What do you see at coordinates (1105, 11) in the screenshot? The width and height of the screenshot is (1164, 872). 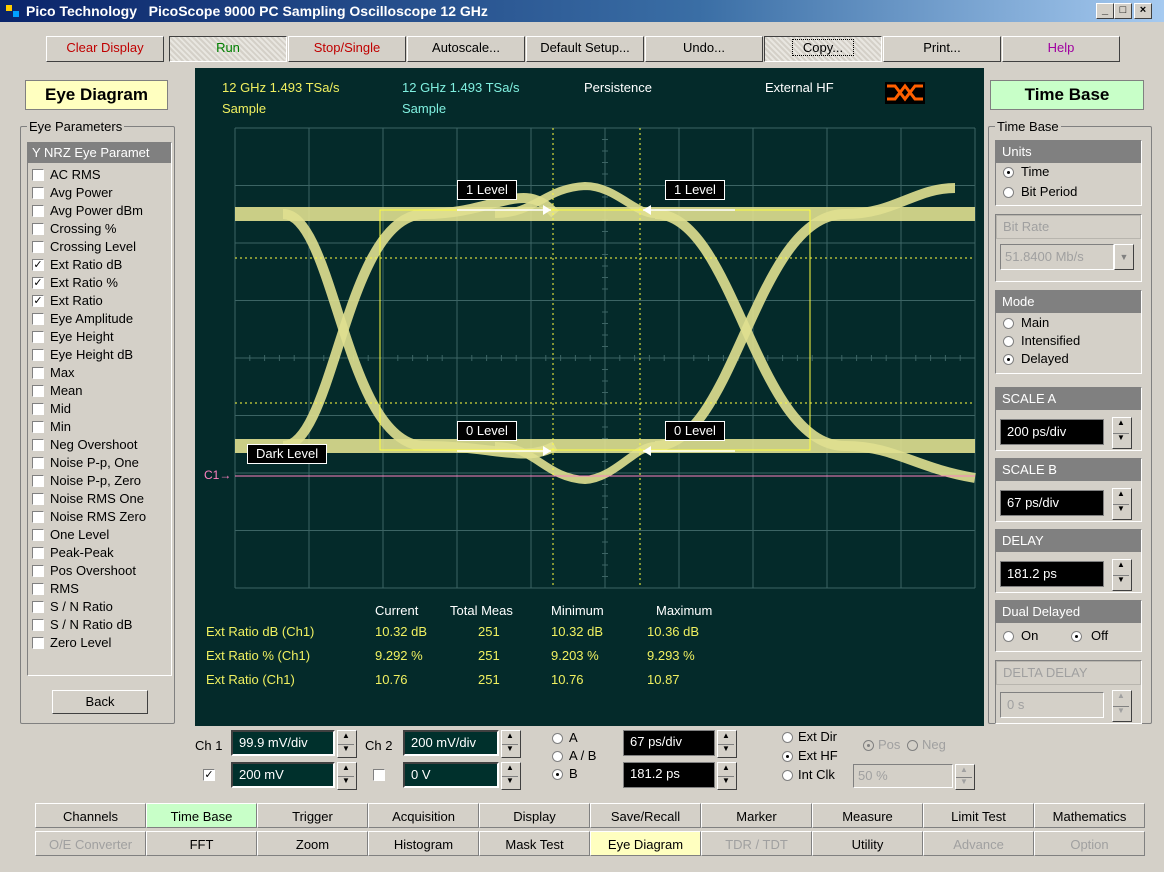 I see `minimize-button: _` at bounding box center [1105, 11].